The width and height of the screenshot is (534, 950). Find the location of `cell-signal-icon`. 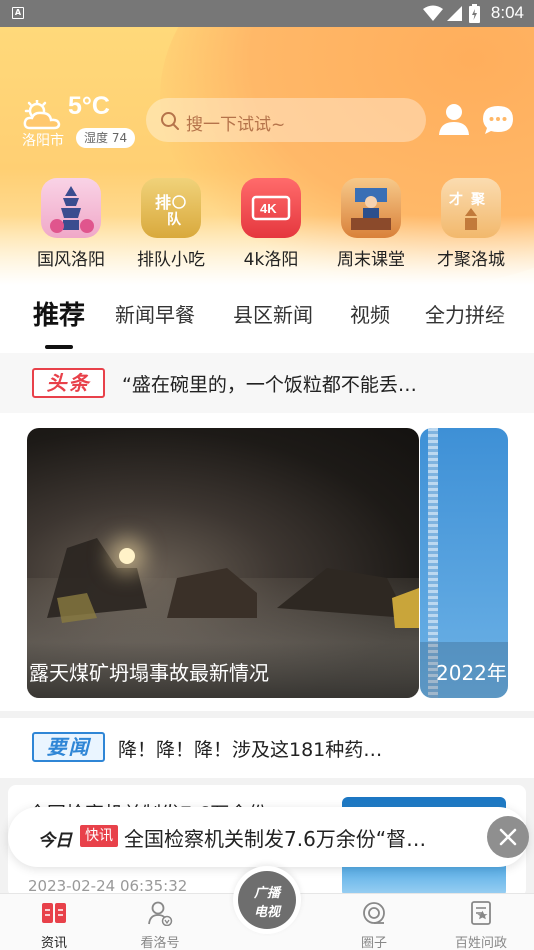

cell-signal-icon is located at coordinates (454, 13).